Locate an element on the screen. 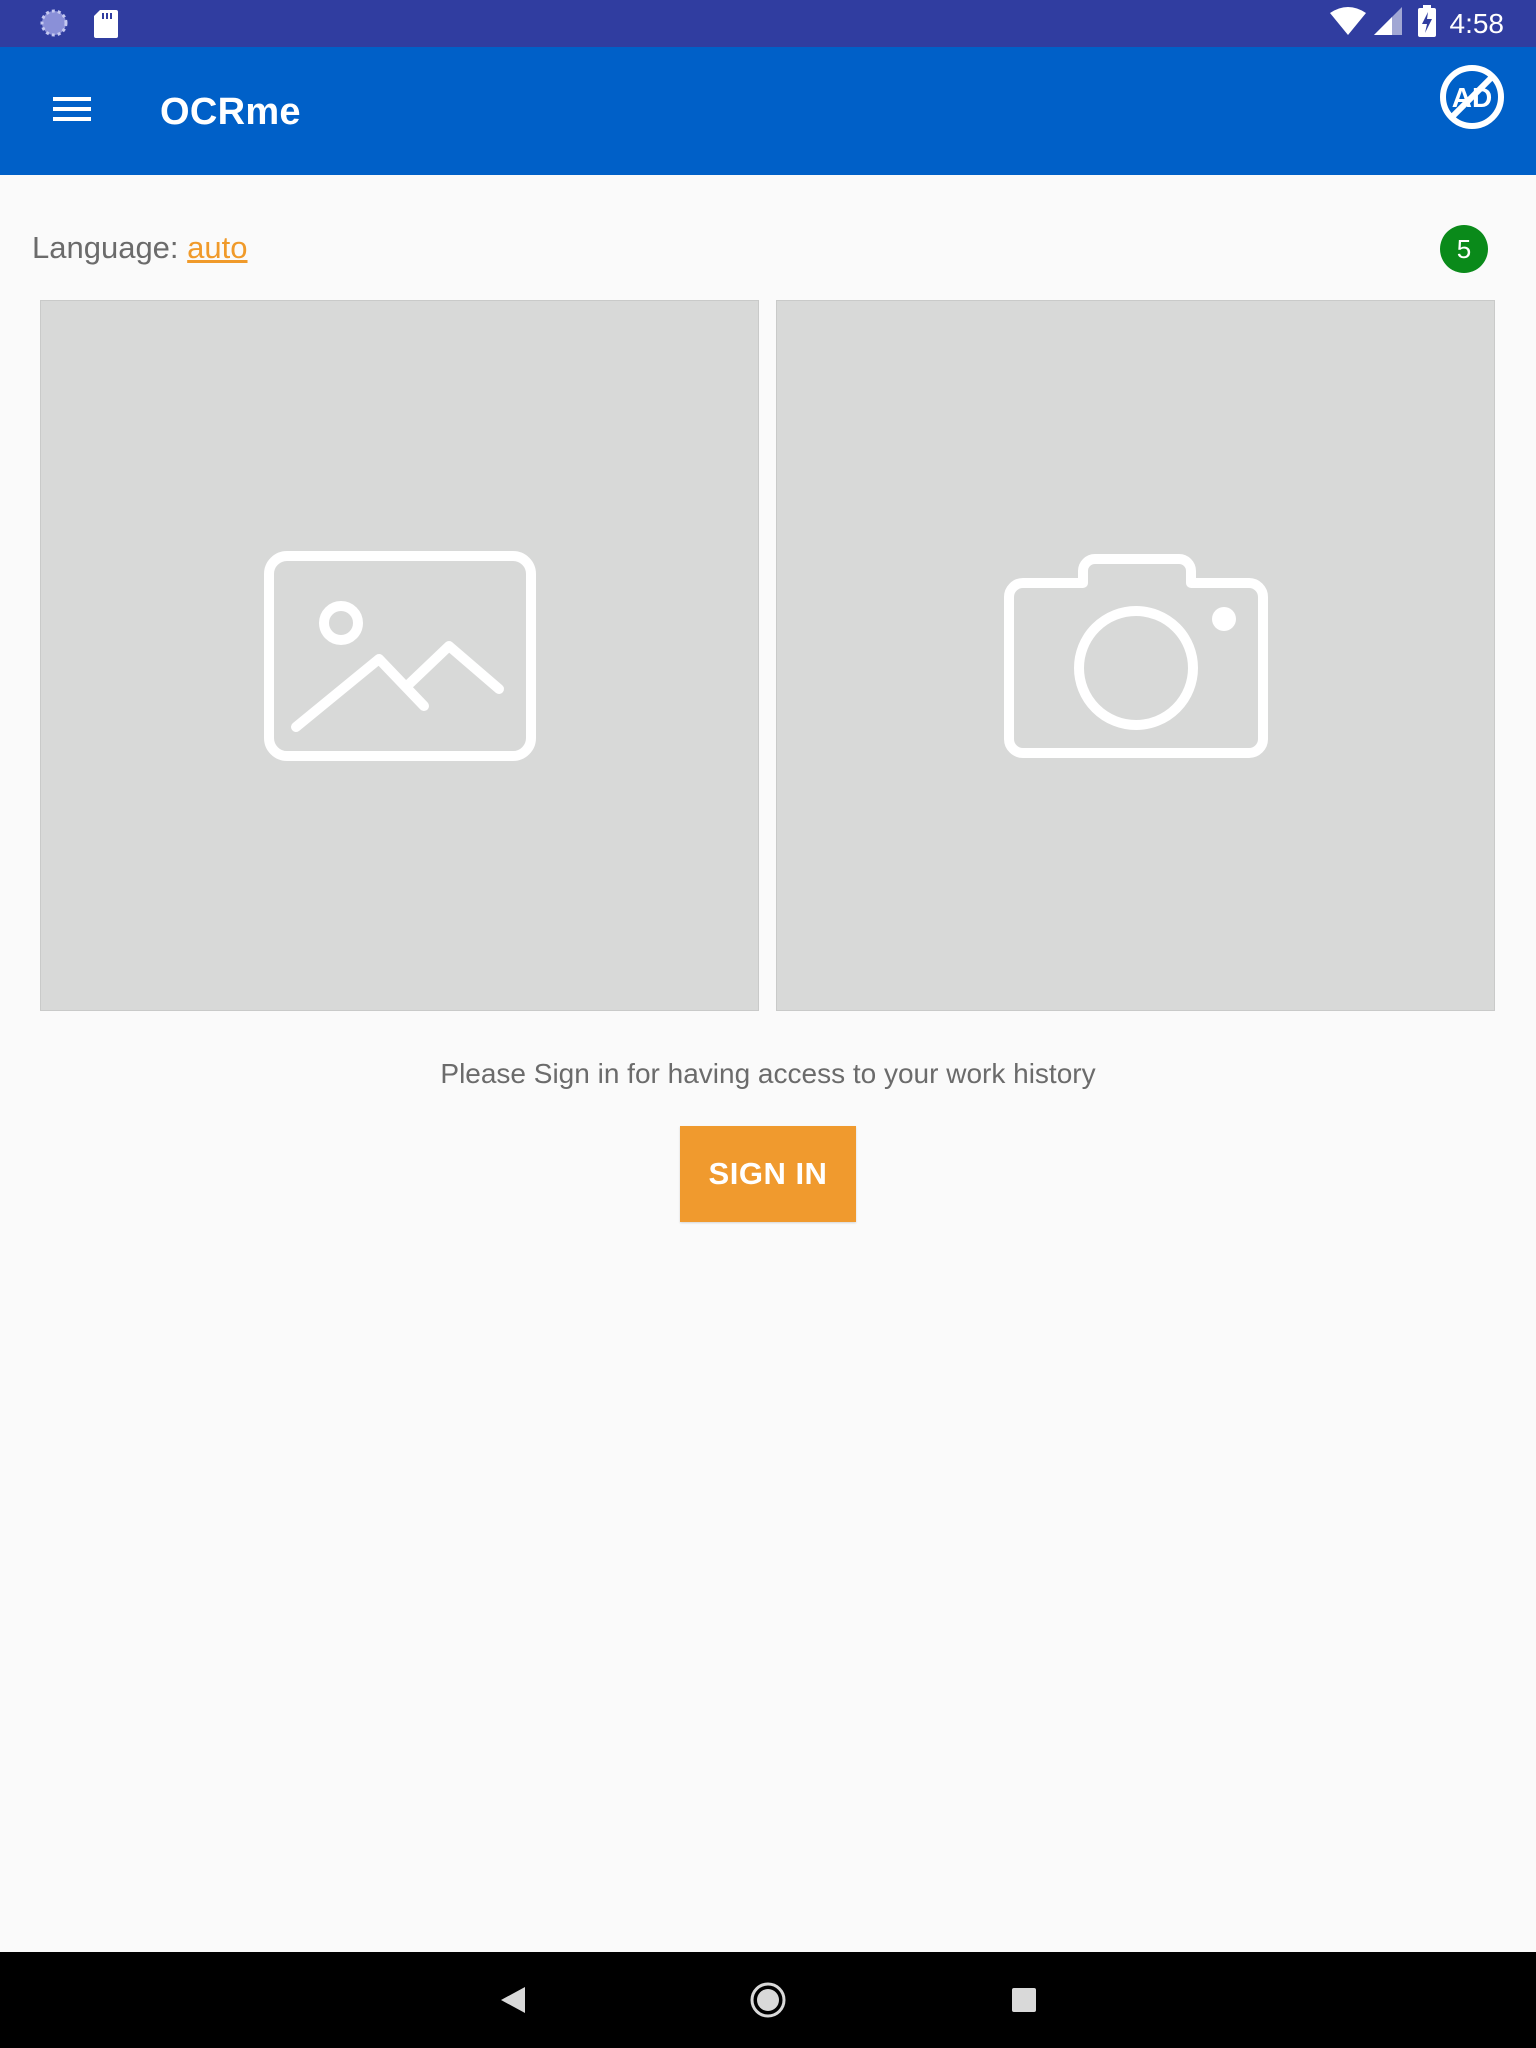 The width and height of the screenshot is (1536, 2048). navigation-bar is located at coordinates (768, 2000).